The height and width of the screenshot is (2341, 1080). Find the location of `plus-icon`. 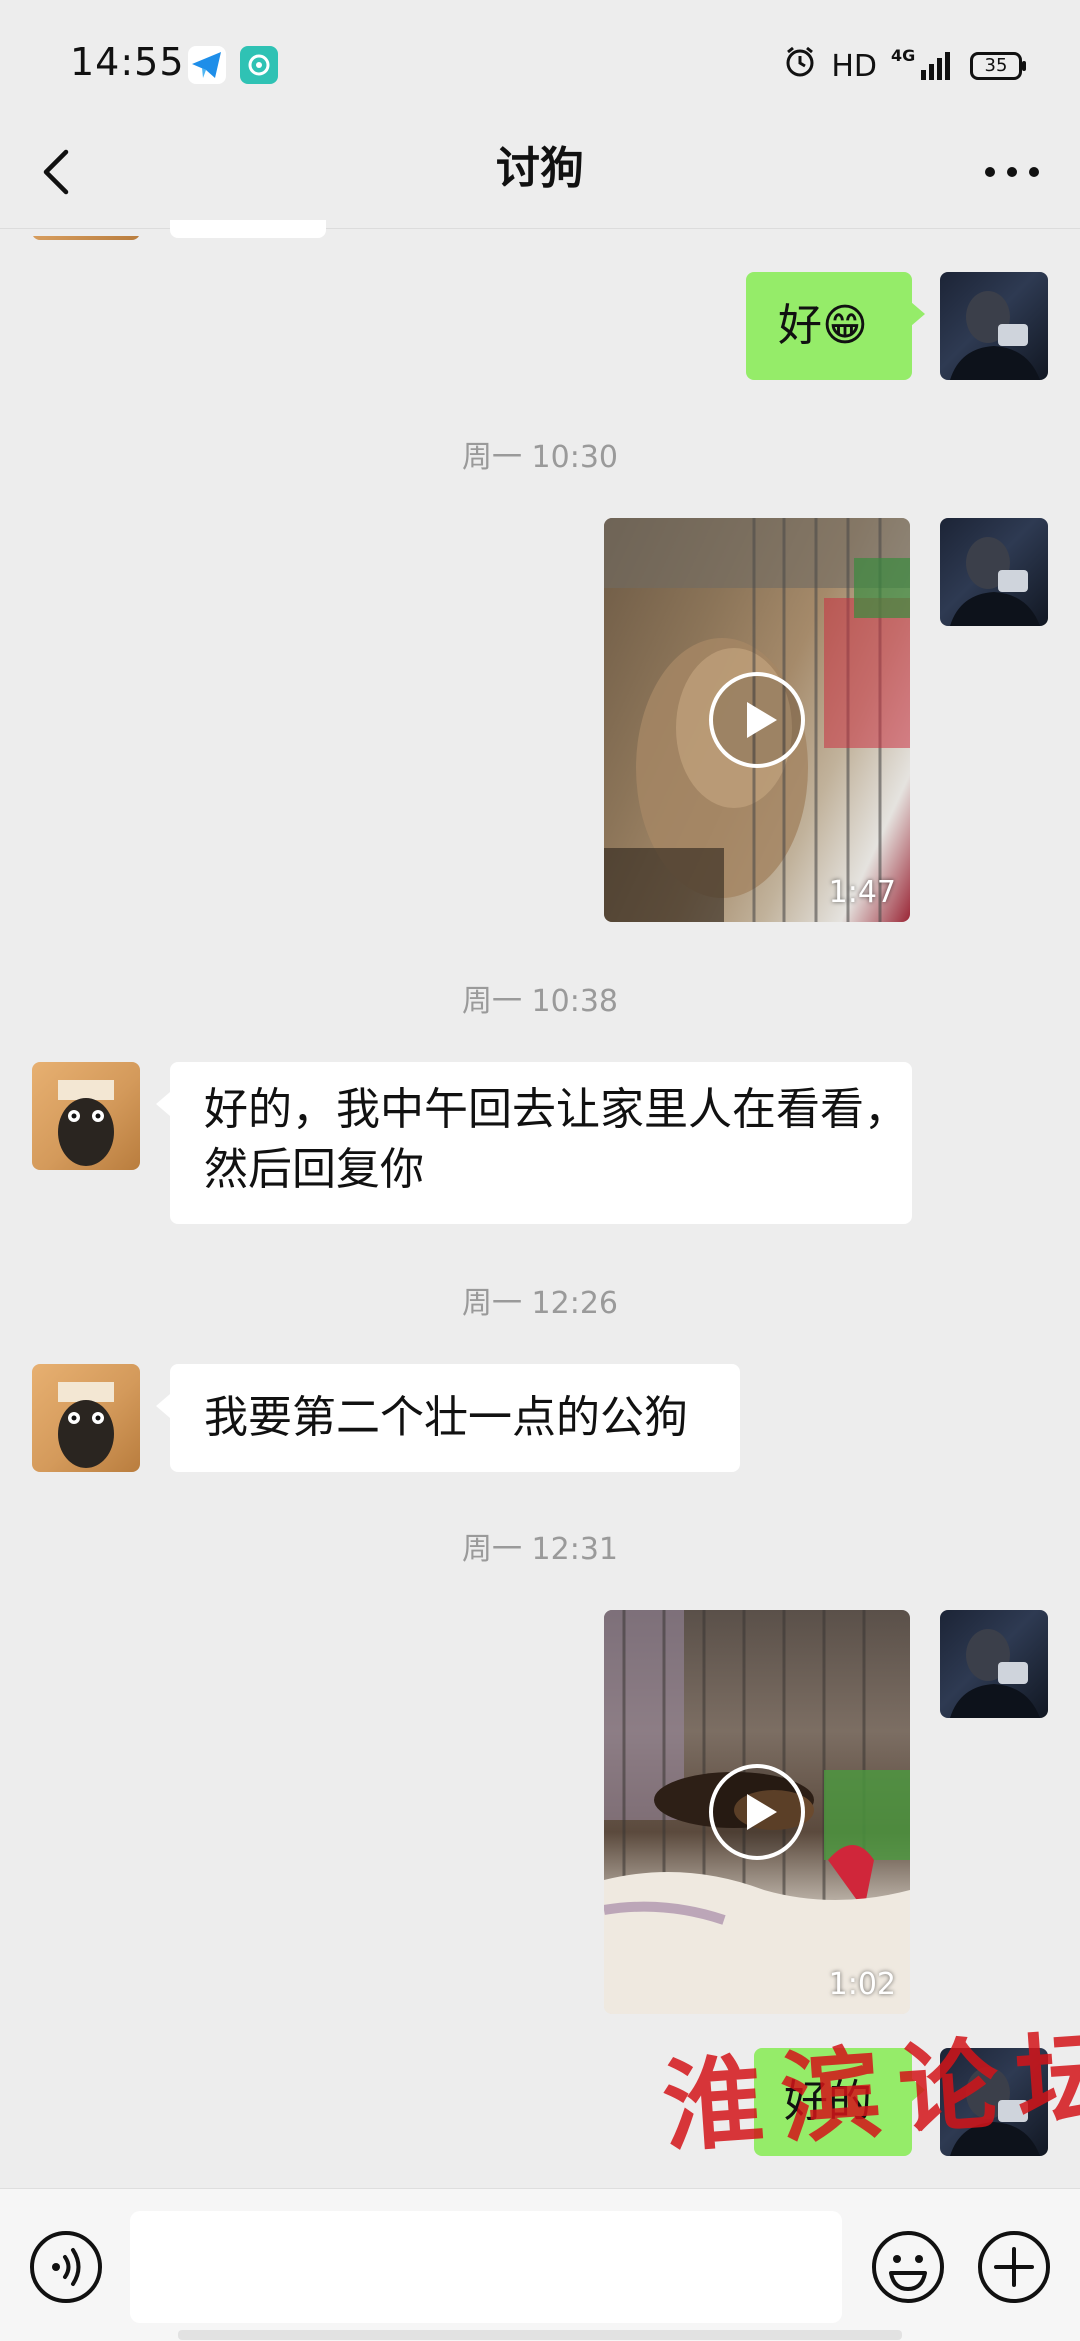

plus-icon is located at coordinates (1014, 2267).